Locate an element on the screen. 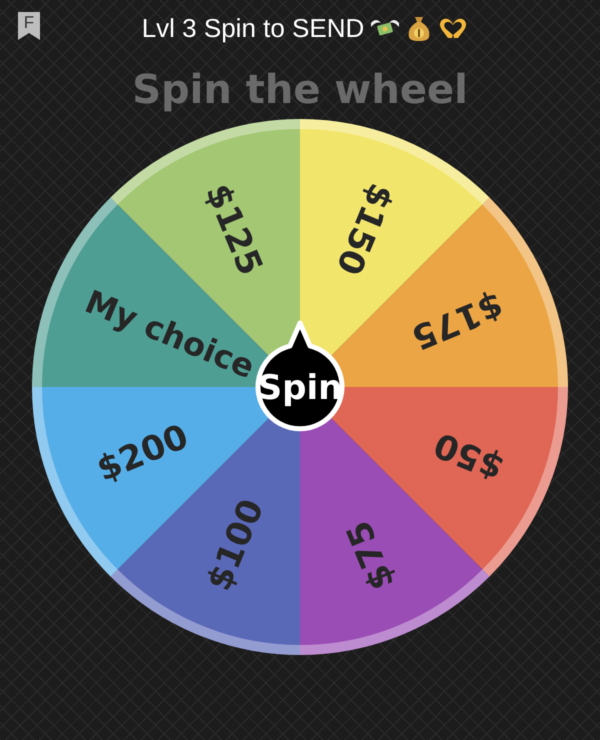  page-title: Lvl 3 Spin to SEND is located at coordinates (253, 28).